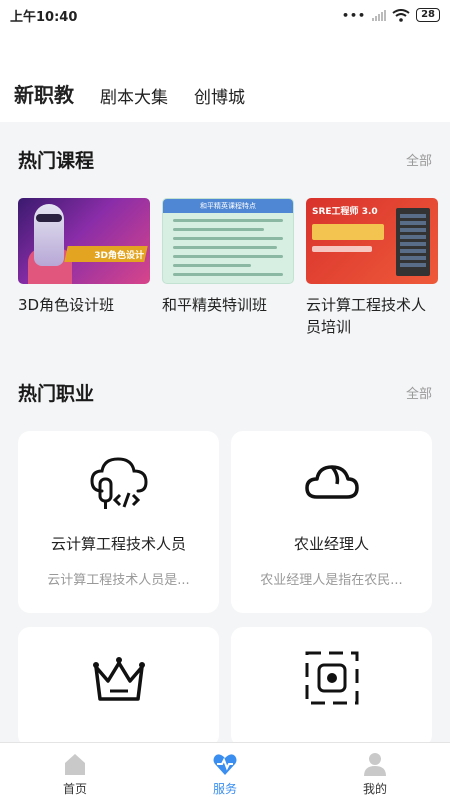  What do you see at coordinates (119, 256) in the screenshot?
I see `thumb-caption: 3D角色设计` at bounding box center [119, 256].